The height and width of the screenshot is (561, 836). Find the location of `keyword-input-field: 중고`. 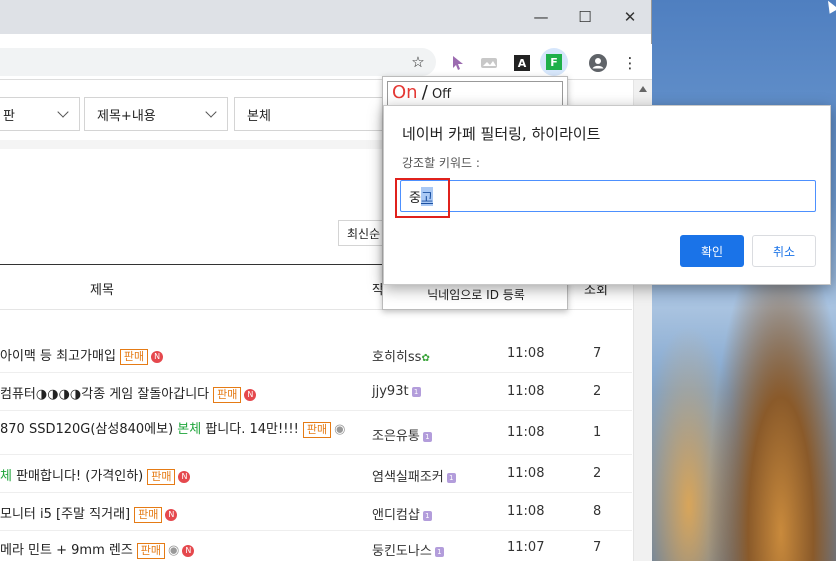

keyword-input-field: 중고 is located at coordinates (608, 196).